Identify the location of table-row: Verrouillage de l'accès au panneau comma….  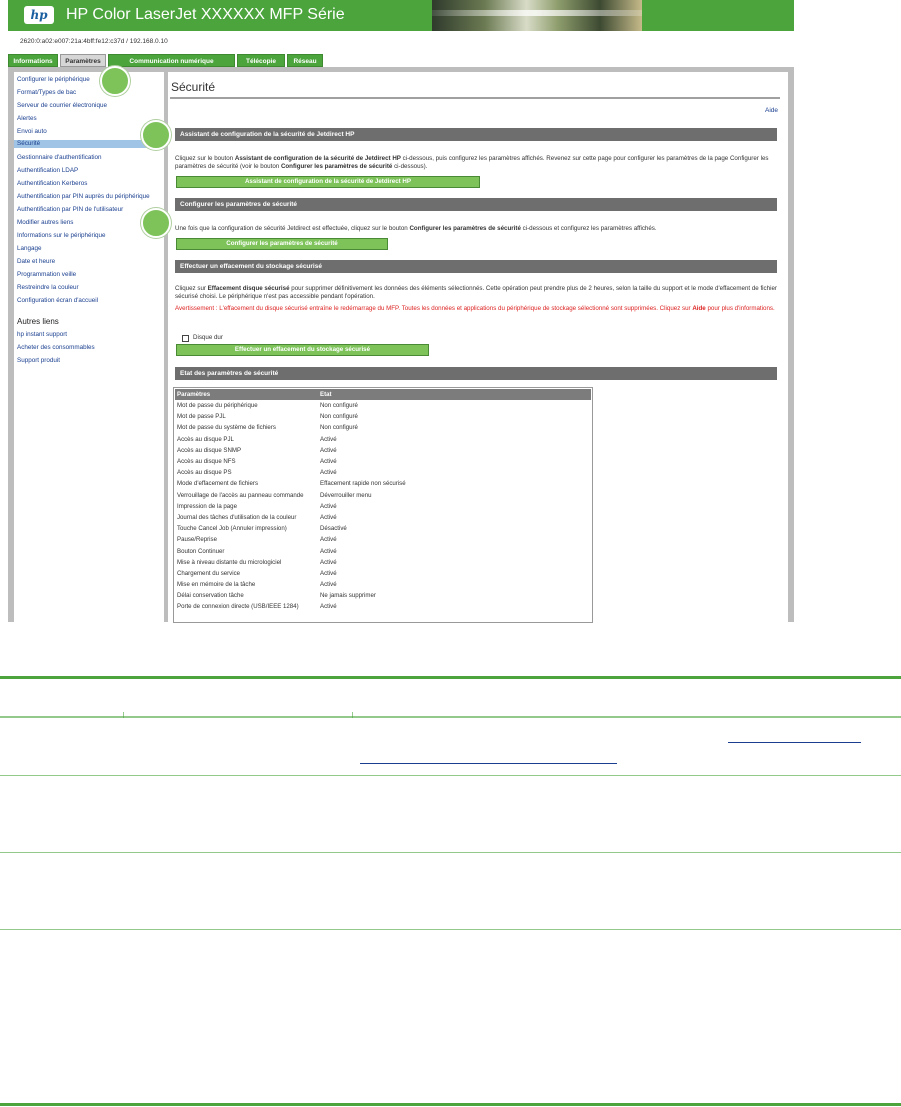
(383, 495).